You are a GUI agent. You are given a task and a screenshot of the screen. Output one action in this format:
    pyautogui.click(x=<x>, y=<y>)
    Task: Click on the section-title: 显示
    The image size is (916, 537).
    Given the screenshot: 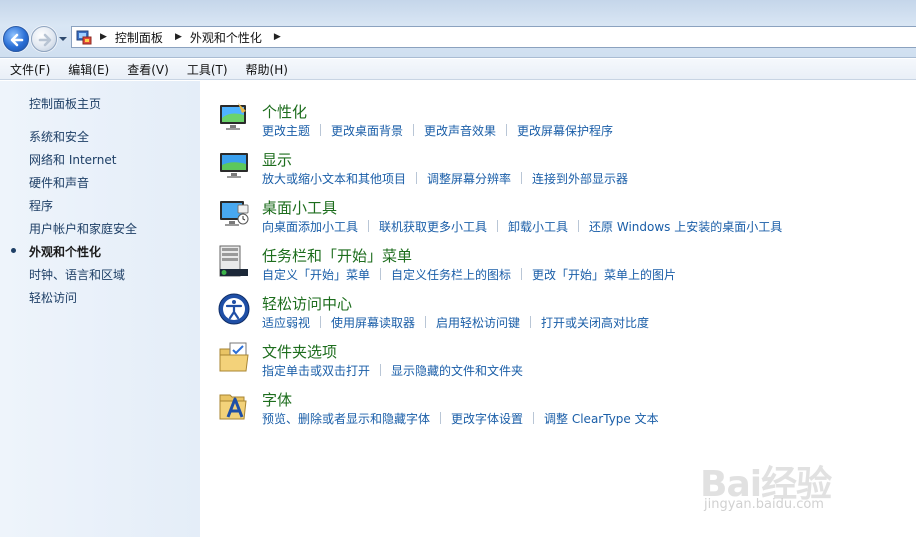 What is the action you would take?
    pyautogui.click(x=277, y=159)
    